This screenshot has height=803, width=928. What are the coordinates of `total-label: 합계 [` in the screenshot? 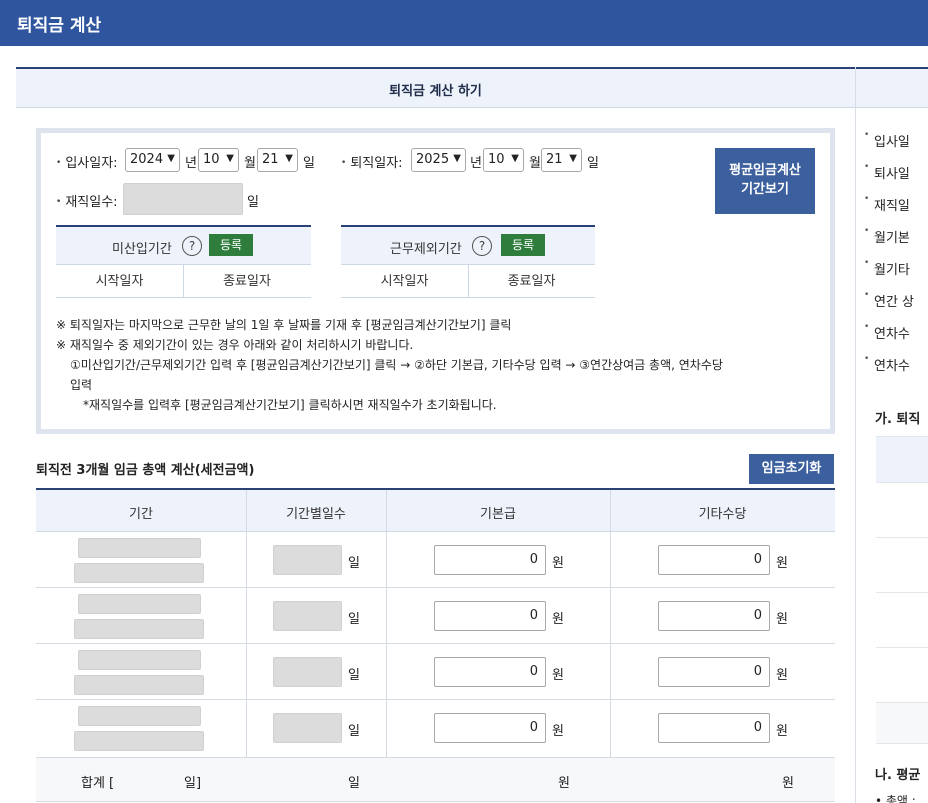 It's located at (98, 783).